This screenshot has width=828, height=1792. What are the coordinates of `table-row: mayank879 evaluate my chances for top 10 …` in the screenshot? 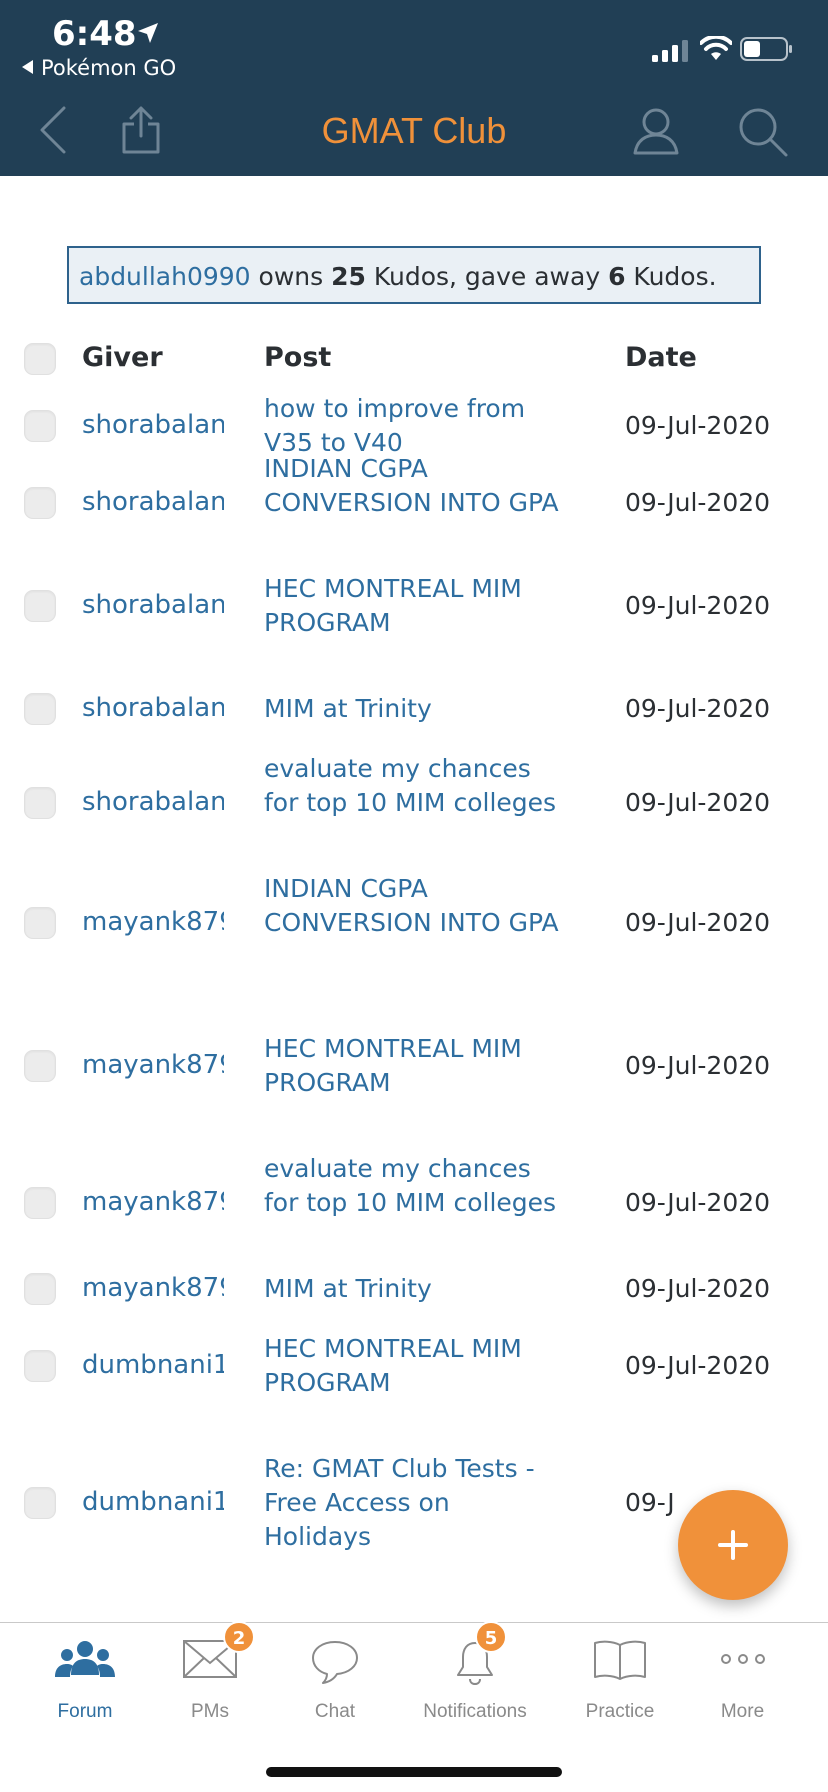 It's located at (414, 1203).